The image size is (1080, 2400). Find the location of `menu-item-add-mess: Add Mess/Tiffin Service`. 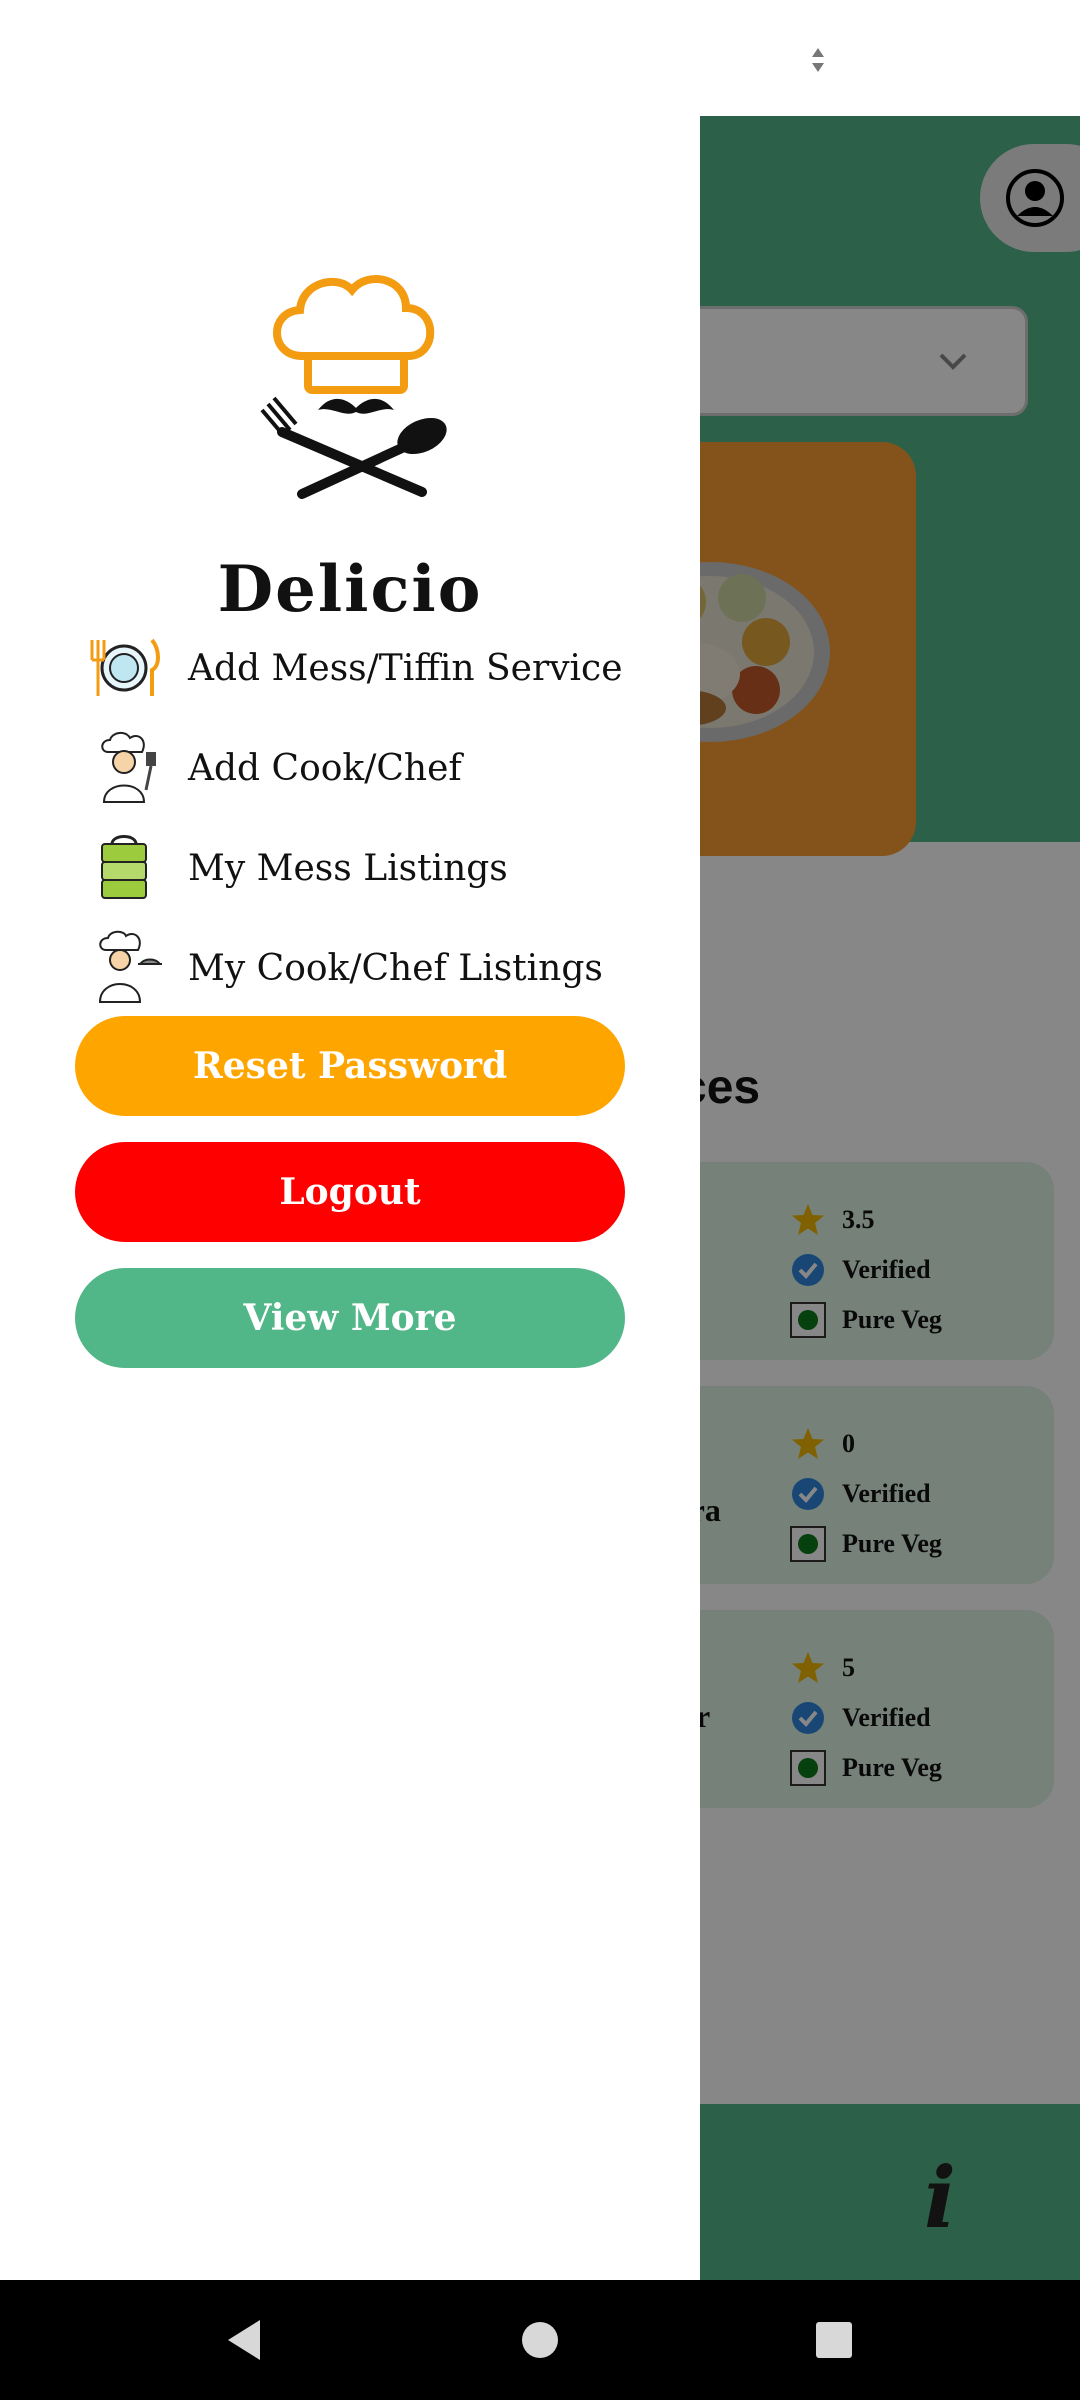

menu-item-add-mess: Add Mess/Tiffin Service is located at coordinates (386, 668).